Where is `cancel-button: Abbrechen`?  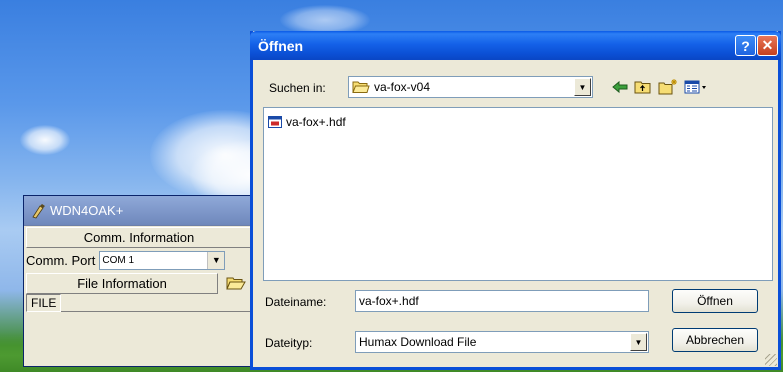 cancel-button: Abbrechen is located at coordinates (715, 340).